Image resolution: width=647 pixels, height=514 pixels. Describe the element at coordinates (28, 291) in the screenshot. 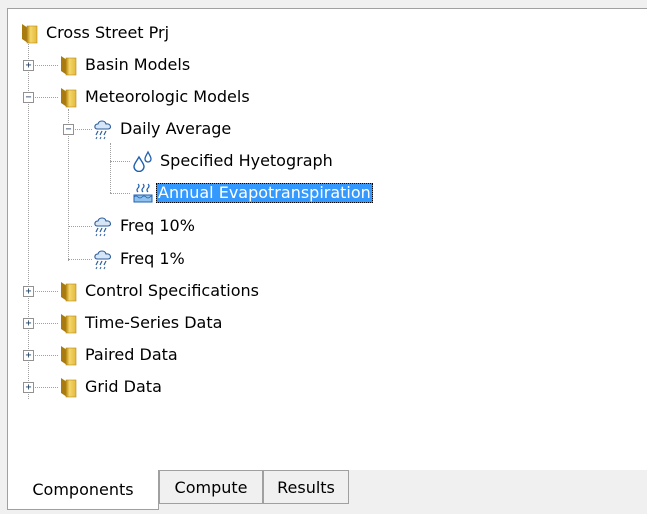

I see `expand-toggle-control-specifications: +` at that location.